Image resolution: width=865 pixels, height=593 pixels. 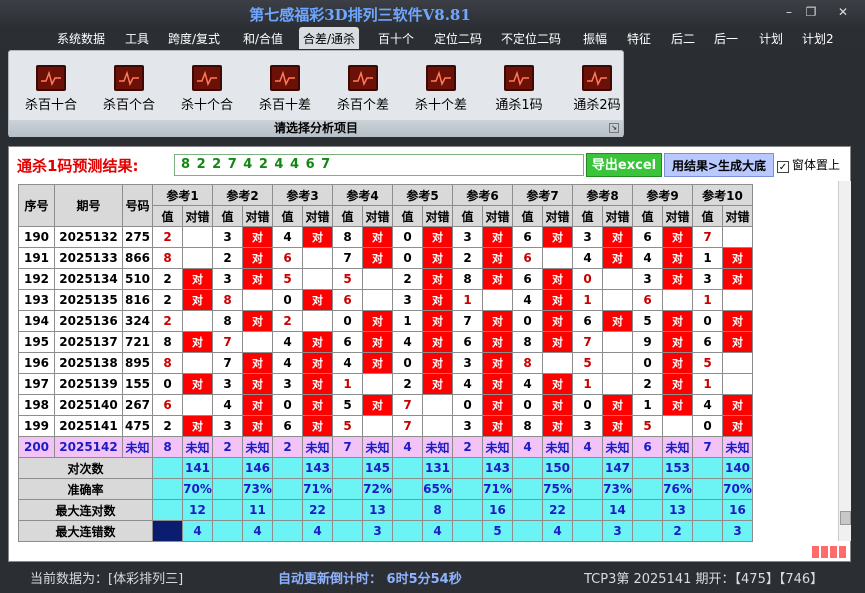 I want to click on pred-value: 4, so click(x=407, y=447).